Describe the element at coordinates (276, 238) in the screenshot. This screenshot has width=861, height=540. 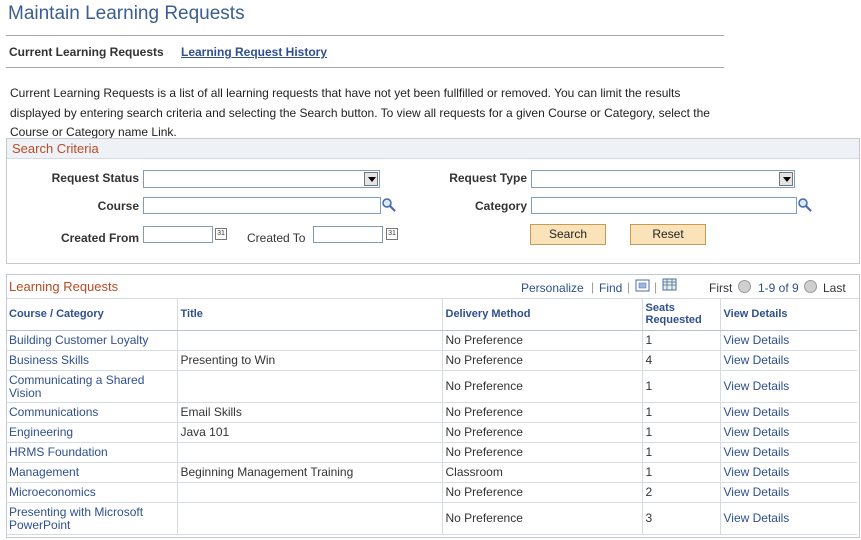
I see `created-to-label: Created To` at that location.